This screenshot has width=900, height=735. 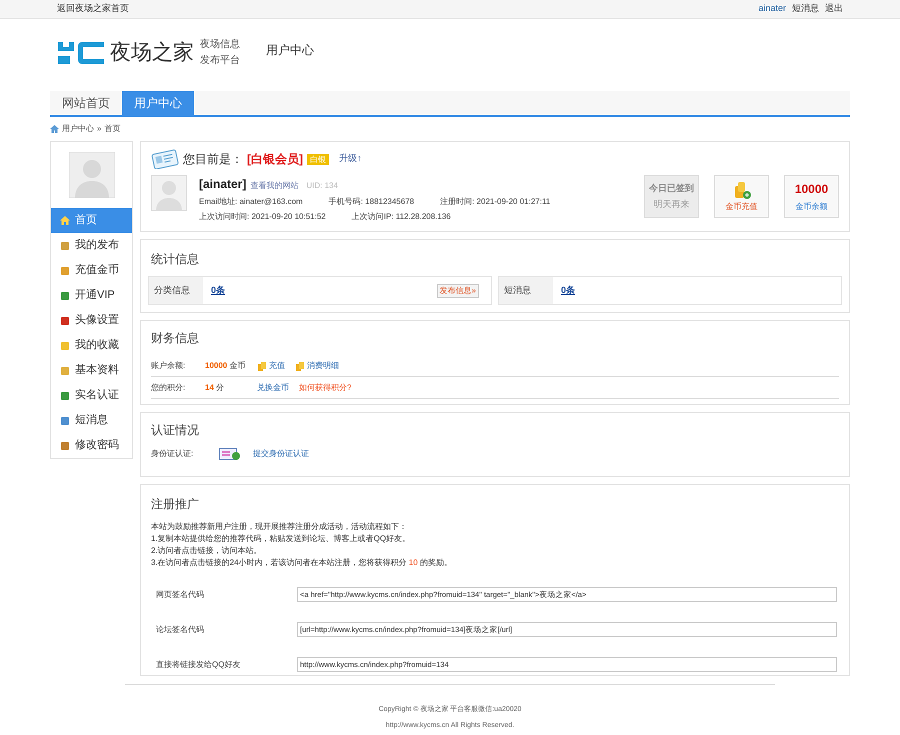 I want to click on detail-text: 上次访问时间: 2021-09-20 10:51:52, so click(x=262, y=217).